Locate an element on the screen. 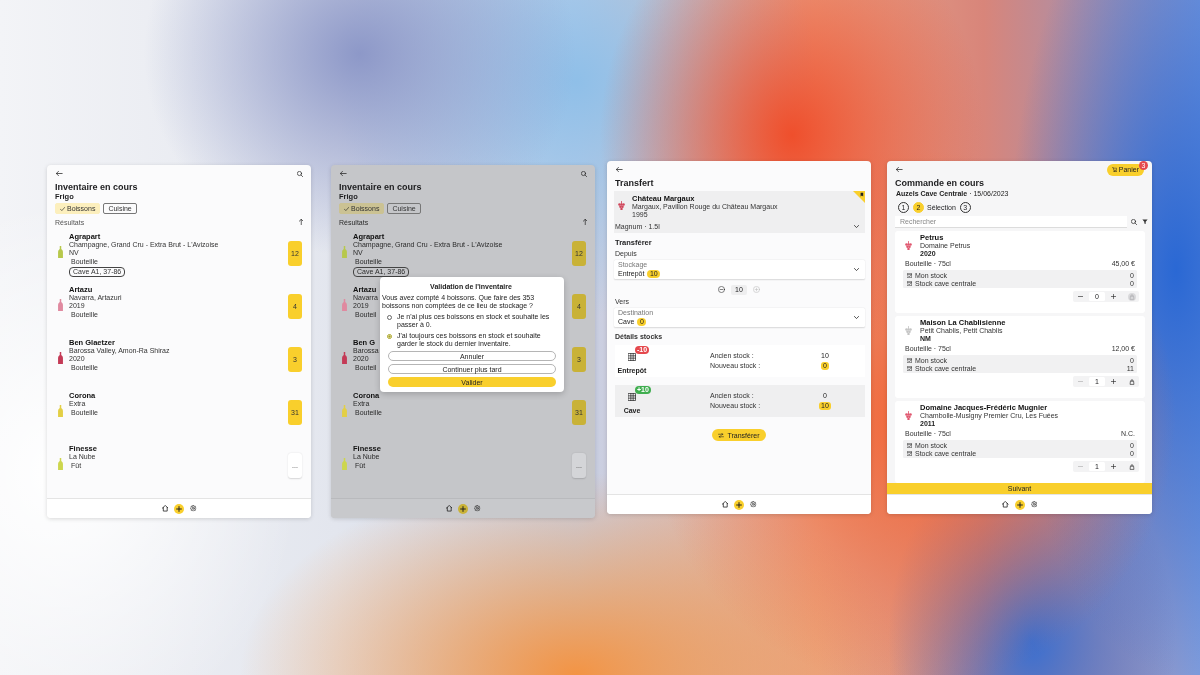 This screenshot has width=1200, height=675. bookmark-corner-icon is located at coordinates (859, 197).